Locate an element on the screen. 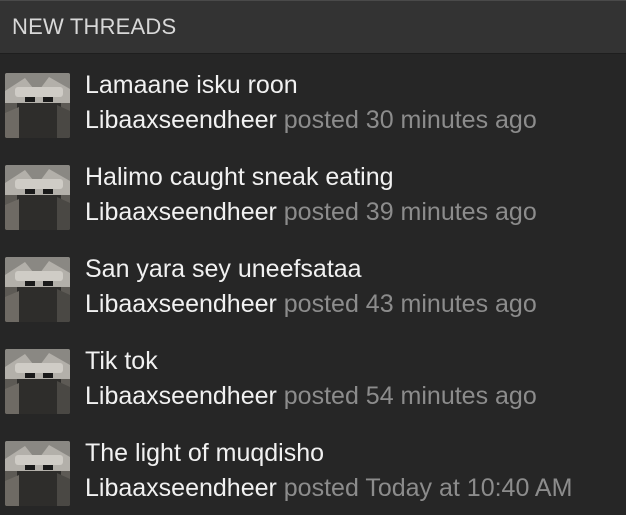  thread-meta: Libaaxseendheer posted 43 minutes ago is located at coordinates (311, 304).